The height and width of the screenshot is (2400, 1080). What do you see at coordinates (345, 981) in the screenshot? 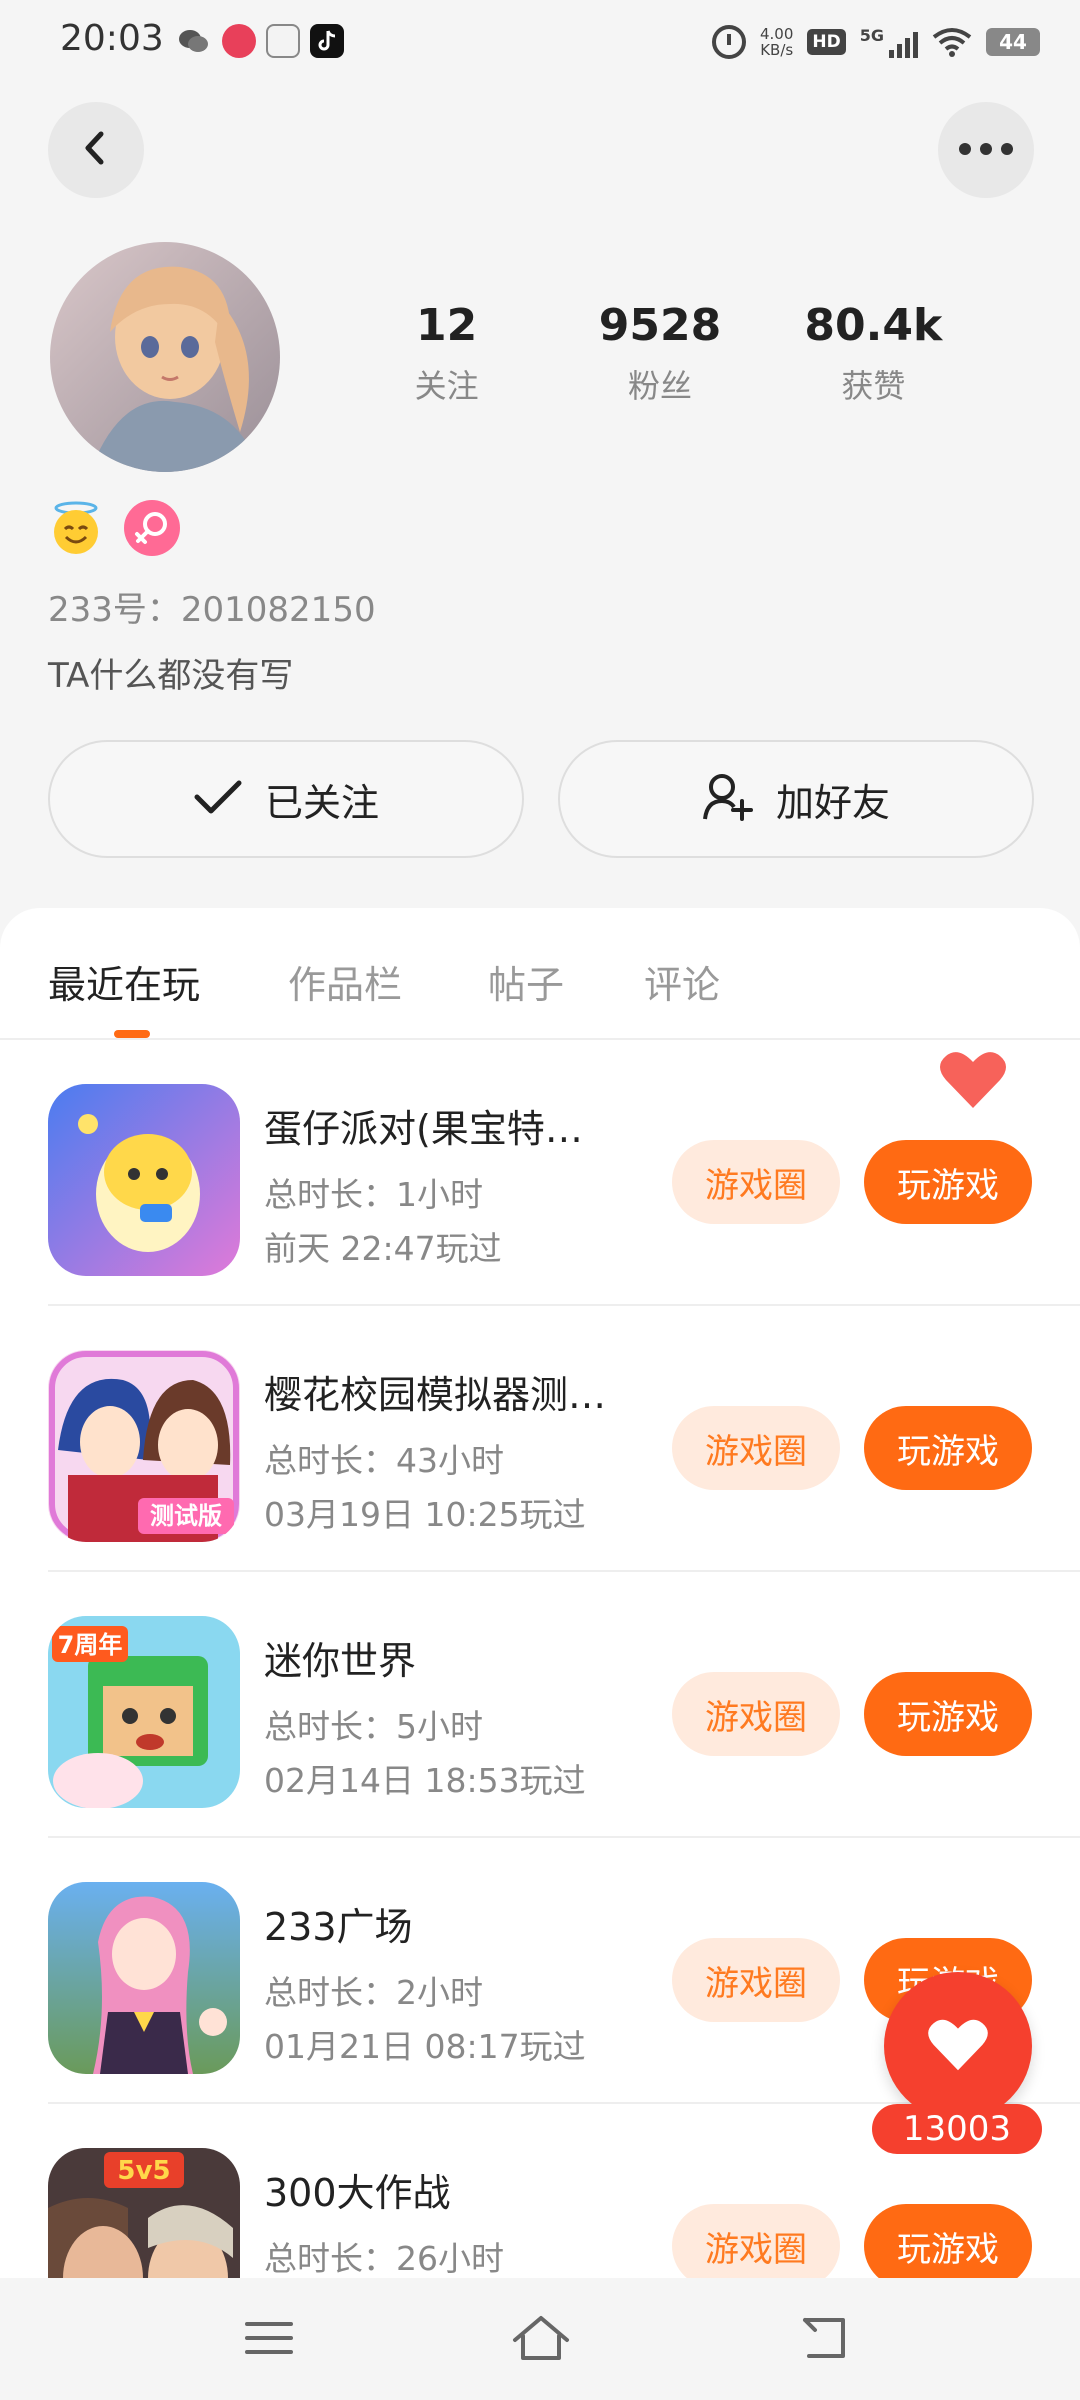
I see `tab-works: 作品栏` at bounding box center [345, 981].